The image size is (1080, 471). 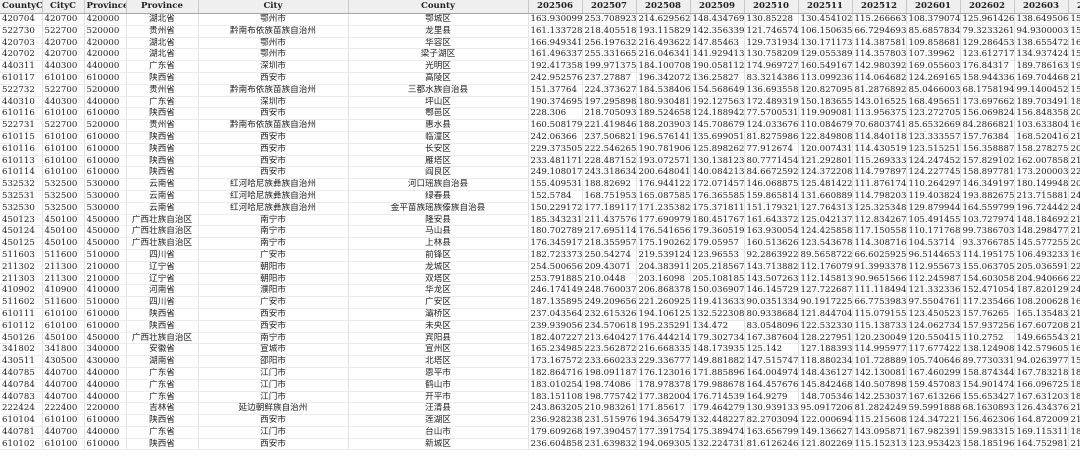 I want to click on table-cell: 147.515747, so click(x=771, y=361).